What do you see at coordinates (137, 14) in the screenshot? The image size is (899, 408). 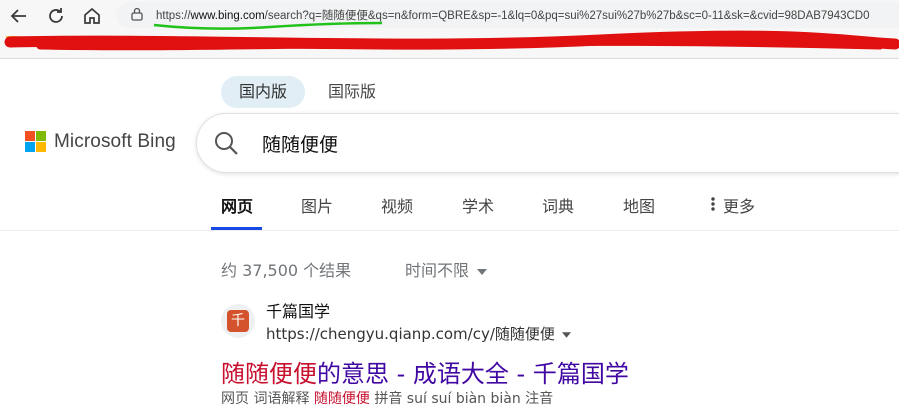 I see `lock-icon` at bounding box center [137, 14].